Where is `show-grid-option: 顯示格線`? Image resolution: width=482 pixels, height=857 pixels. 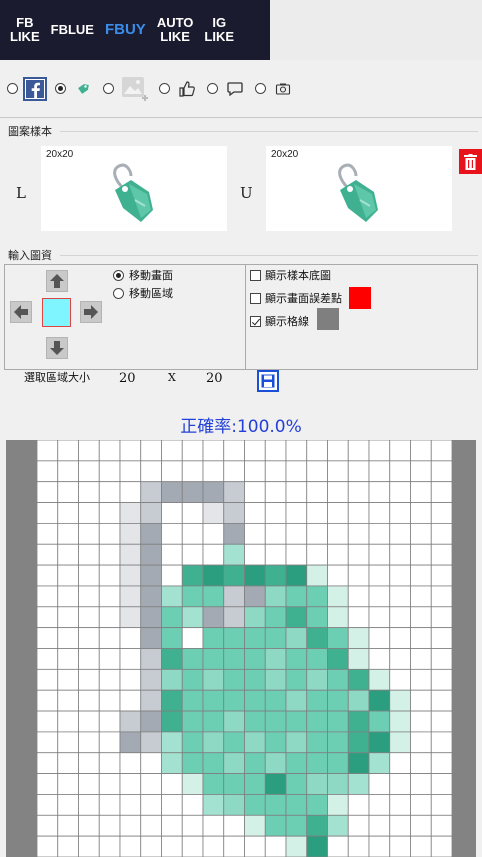 show-grid-option: 顯示格線 is located at coordinates (279, 321).